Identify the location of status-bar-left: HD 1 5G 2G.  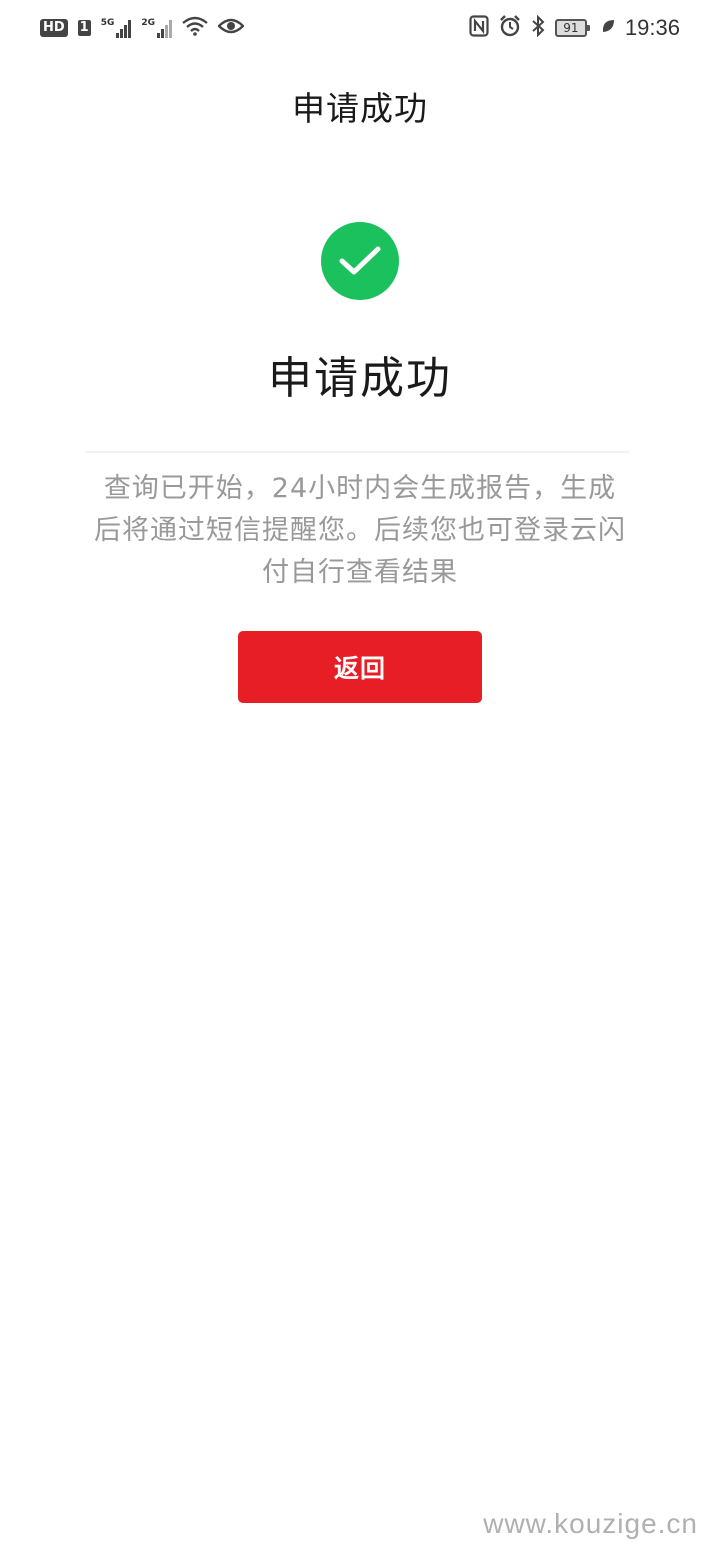
(142, 28).